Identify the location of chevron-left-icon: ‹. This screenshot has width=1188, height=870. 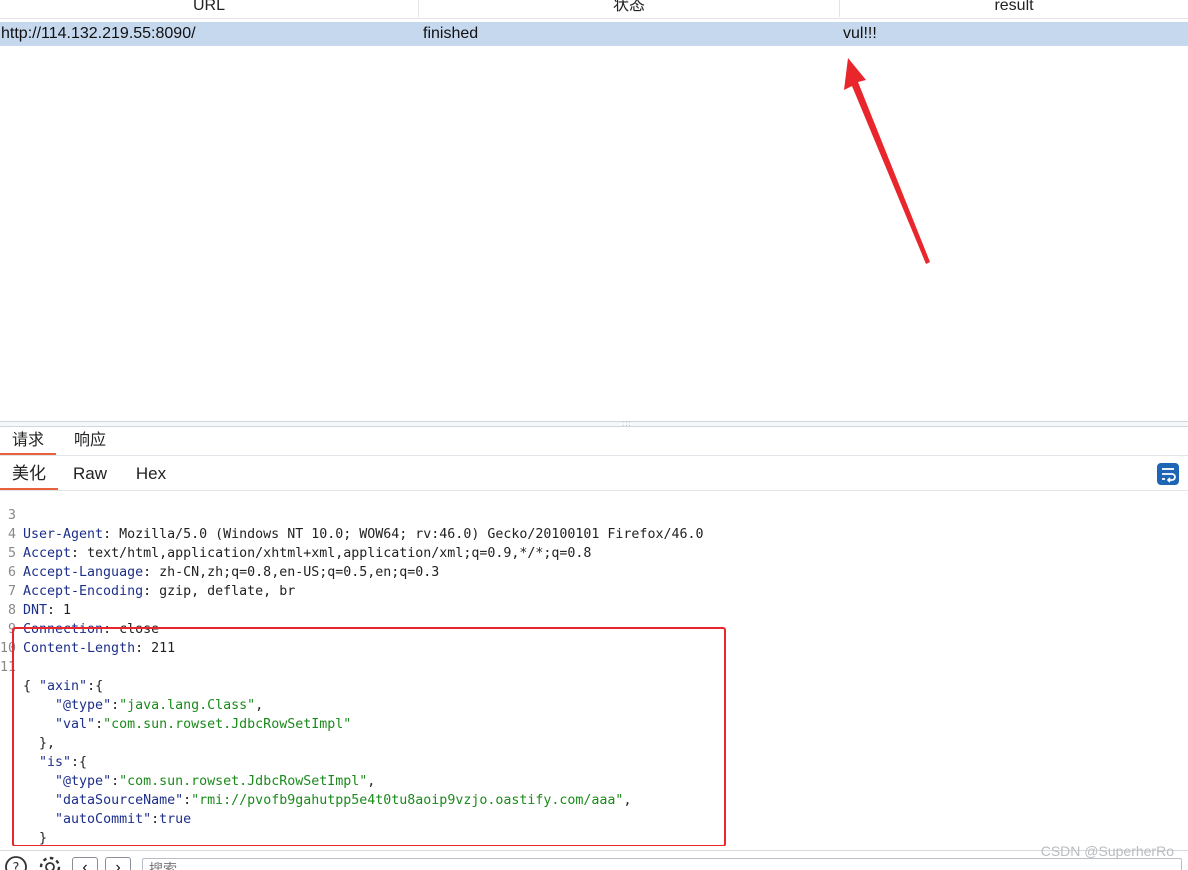
(85, 864).